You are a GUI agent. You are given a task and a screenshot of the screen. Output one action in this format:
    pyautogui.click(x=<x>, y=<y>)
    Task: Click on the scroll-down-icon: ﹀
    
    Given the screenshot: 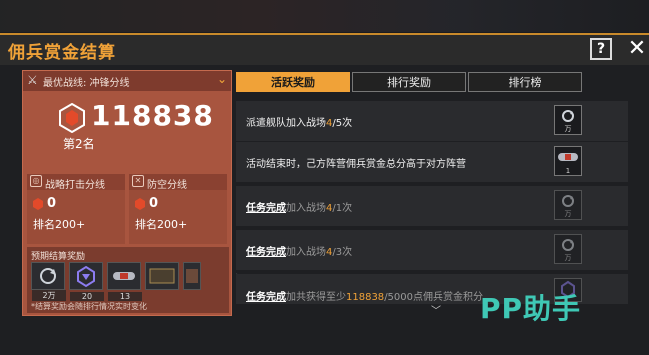 What is the action you would take?
    pyautogui.click(x=436, y=309)
    